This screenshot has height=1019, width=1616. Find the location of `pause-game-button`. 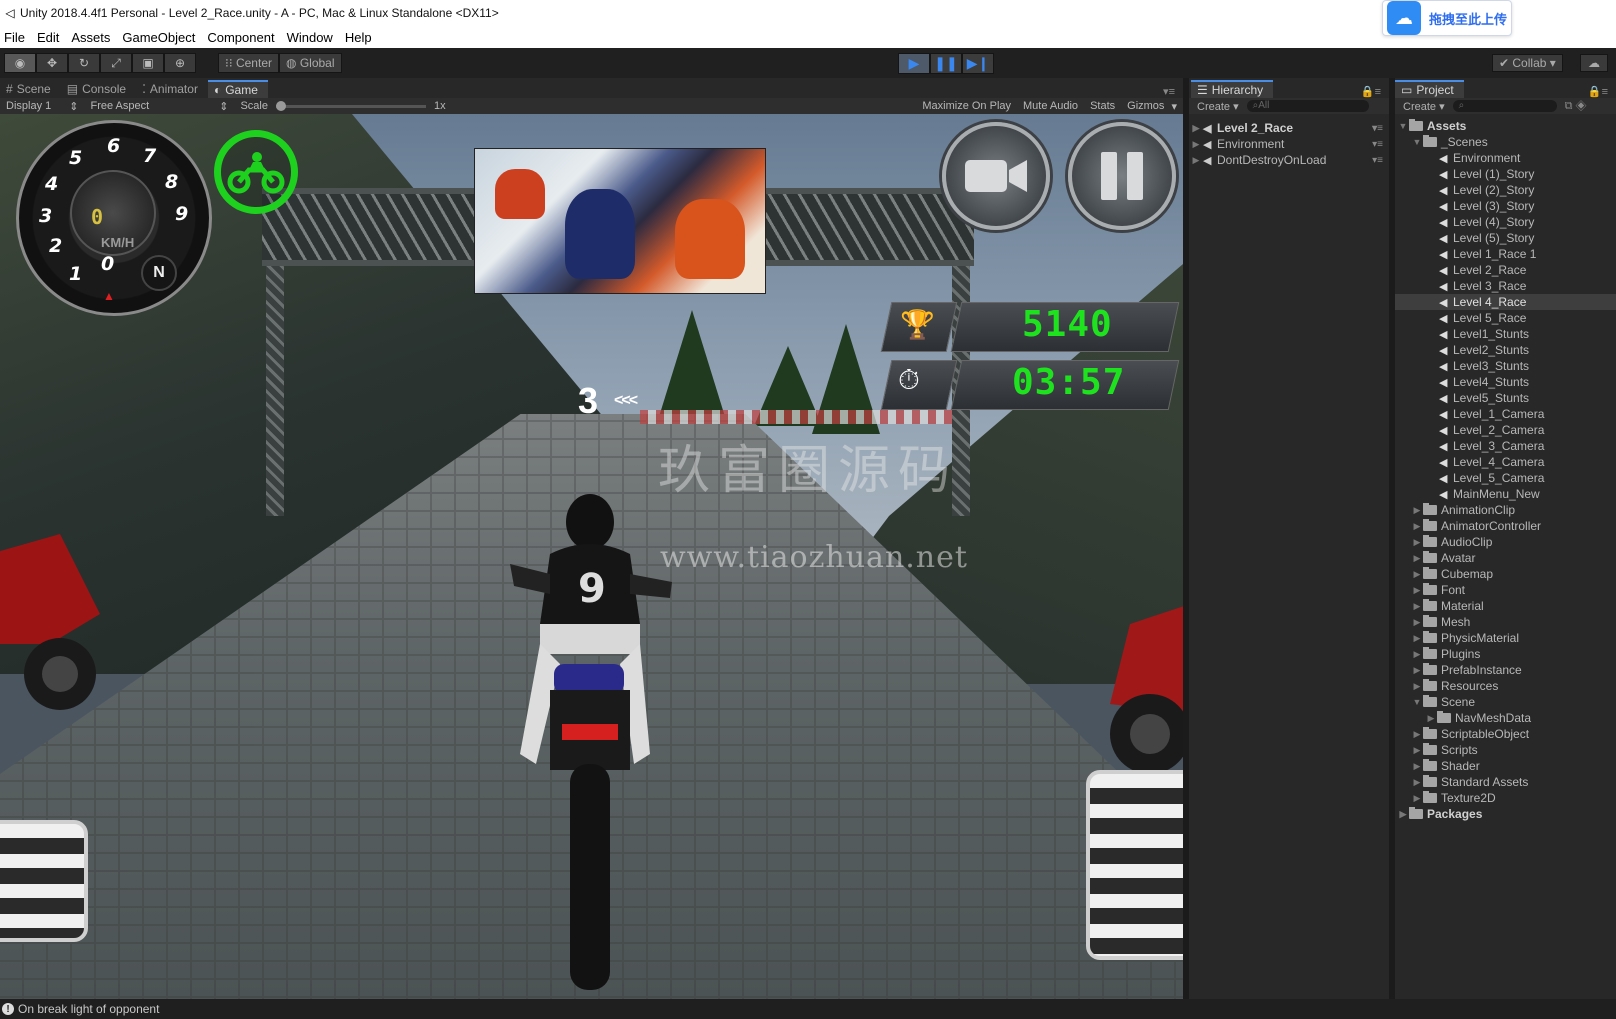

pause-game-button is located at coordinates (1122, 176).